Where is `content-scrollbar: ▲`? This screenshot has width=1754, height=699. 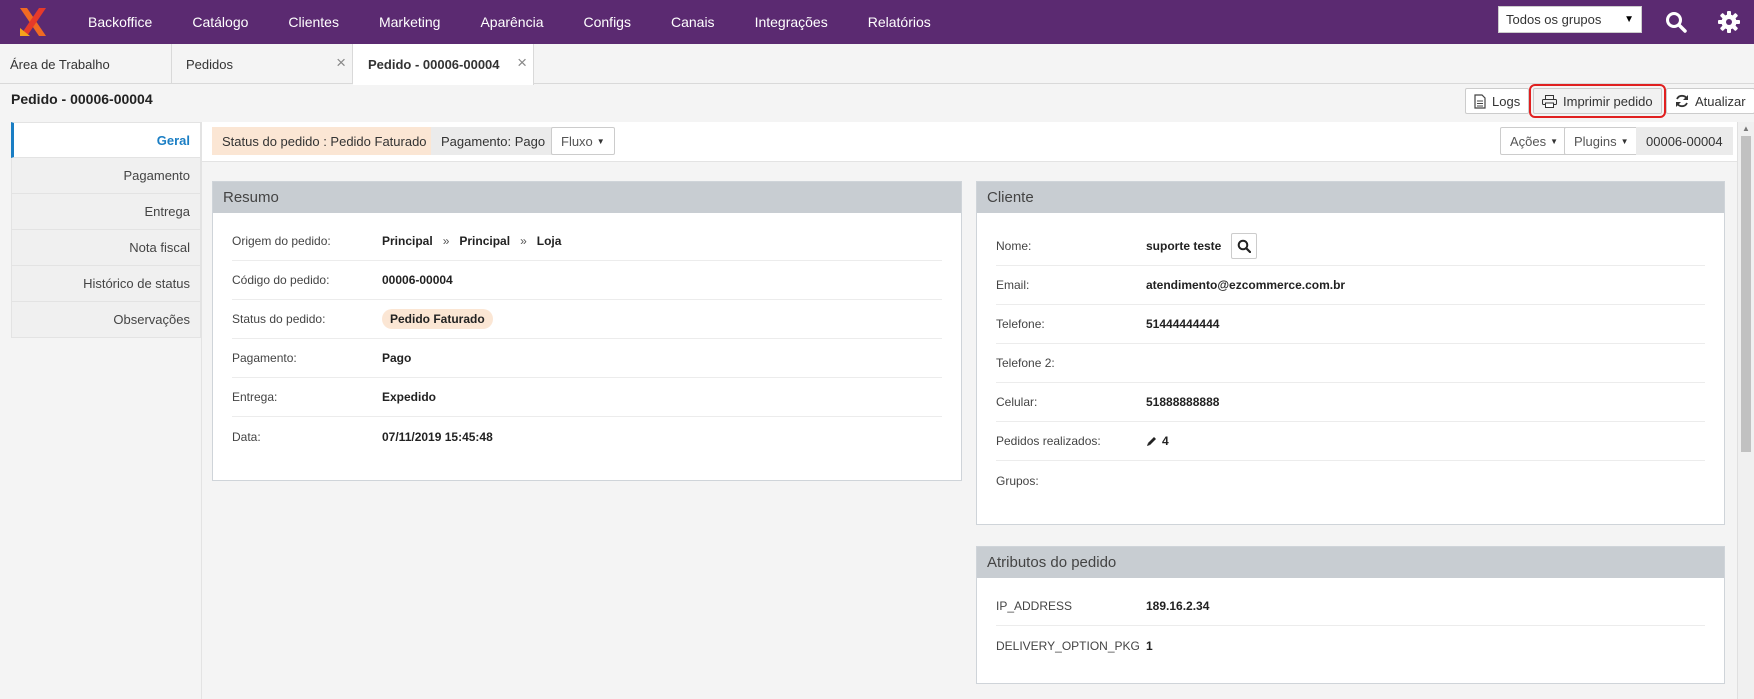
content-scrollbar: ▲ is located at coordinates (1745, 410).